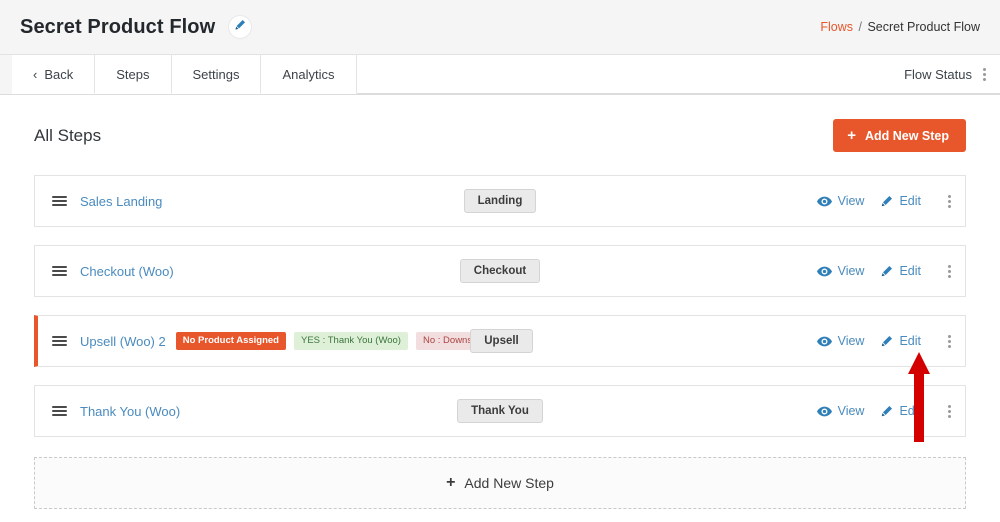 The height and width of the screenshot is (522, 1000). What do you see at coordinates (906, 135) in the screenshot?
I see `add-new-step-button-label: Add New Step` at bounding box center [906, 135].